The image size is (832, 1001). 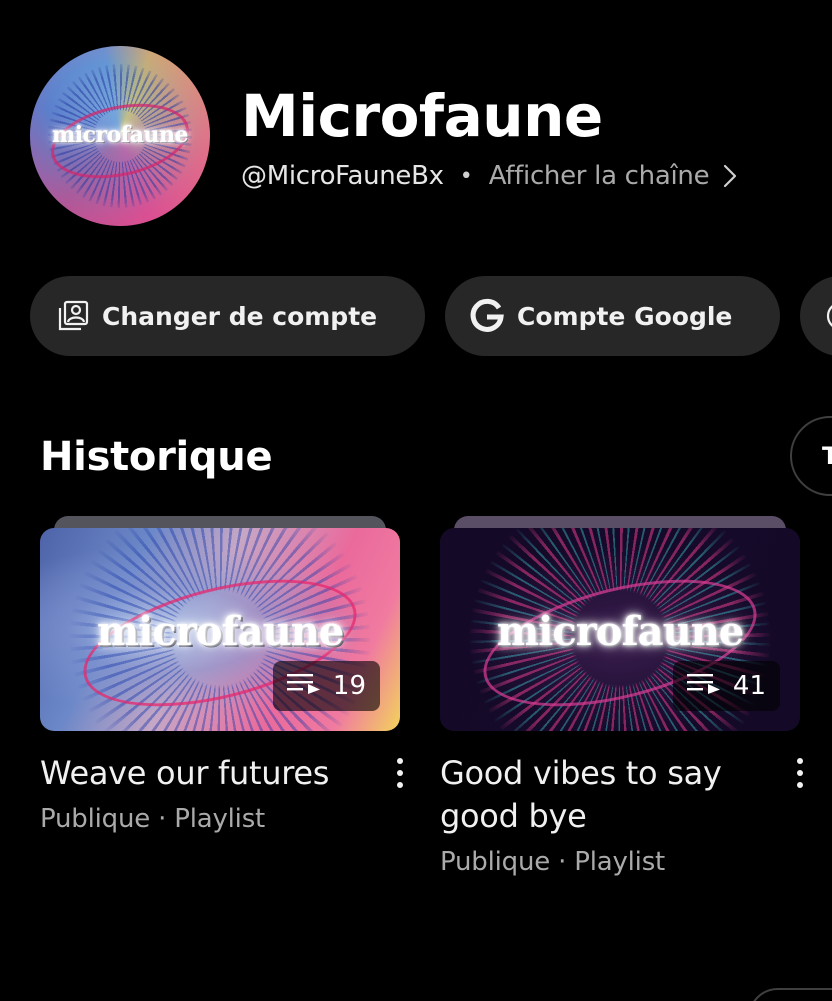 What do you see at coordinates (749, 686) in the screenshot?
I see `video-count: 41` at bounding box center [749, 686].